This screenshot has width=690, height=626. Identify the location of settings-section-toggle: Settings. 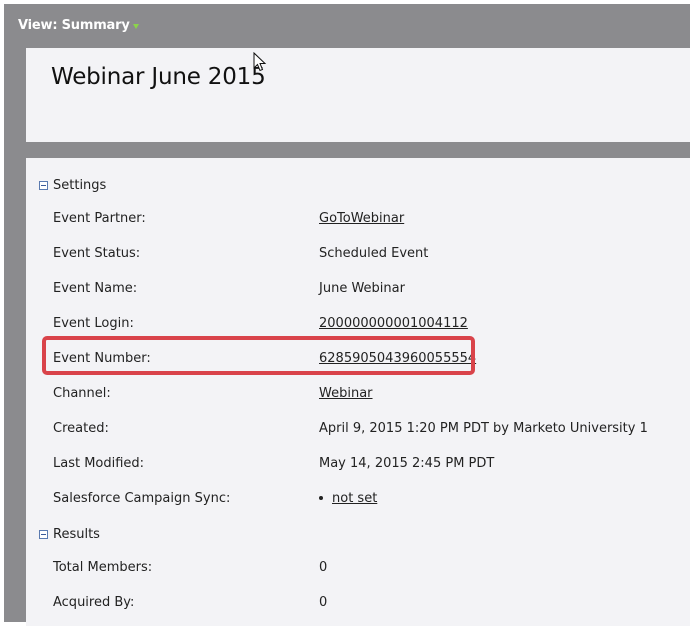
(72, 185).